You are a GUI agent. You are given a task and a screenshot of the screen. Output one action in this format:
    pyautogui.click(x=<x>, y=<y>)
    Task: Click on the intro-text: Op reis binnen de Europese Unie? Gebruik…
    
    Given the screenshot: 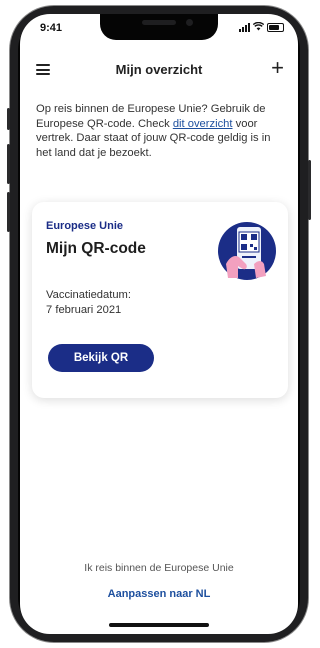 What is the action you would take?
    pyautogui.click(x=162, y=131)
    